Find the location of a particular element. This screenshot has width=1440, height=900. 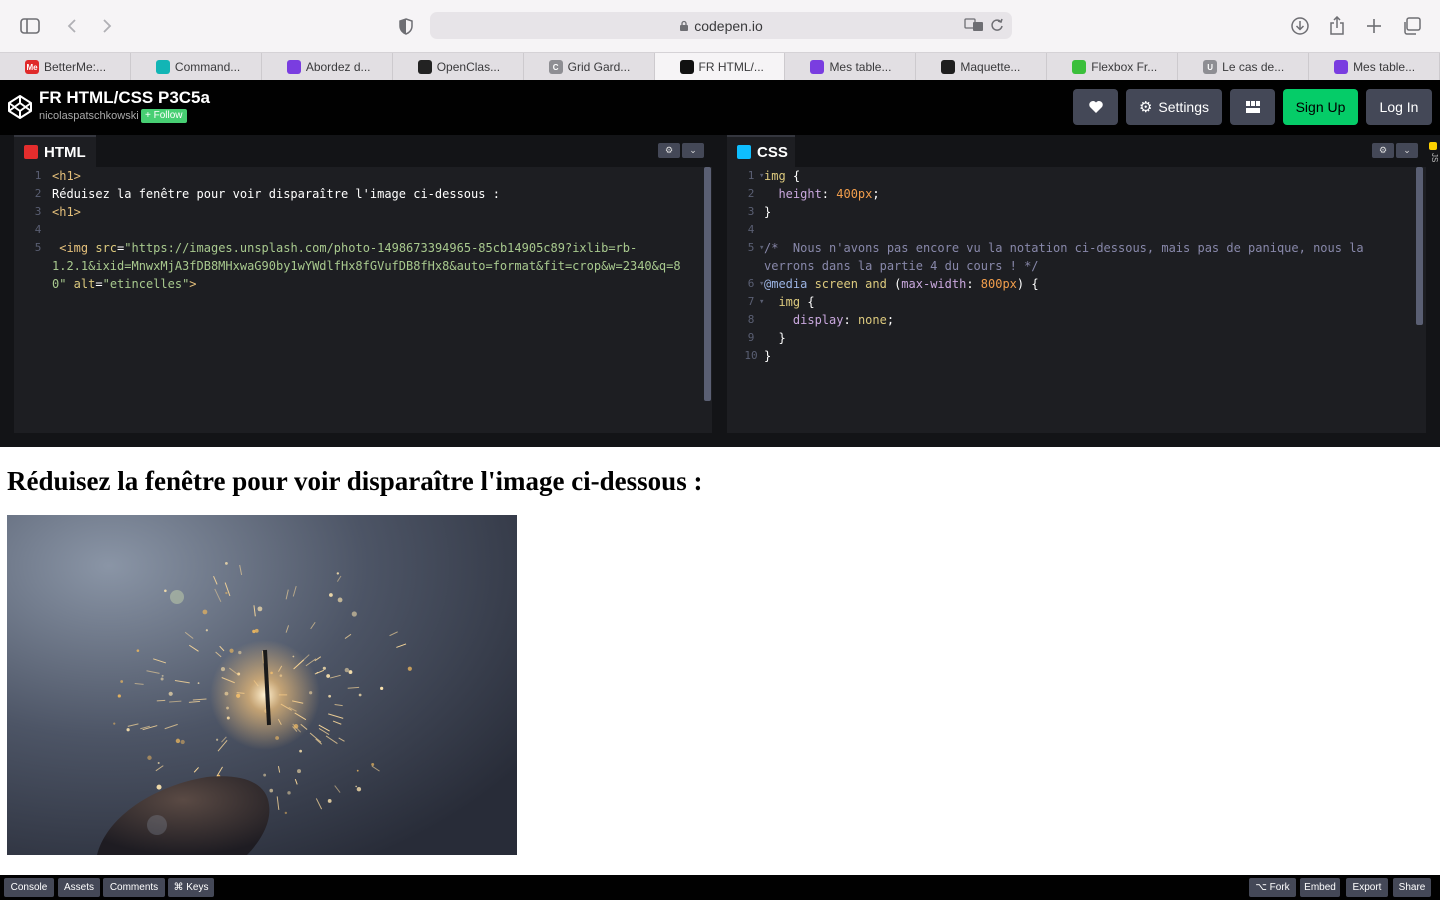

forward-icon is located at coordinates (107, 26).